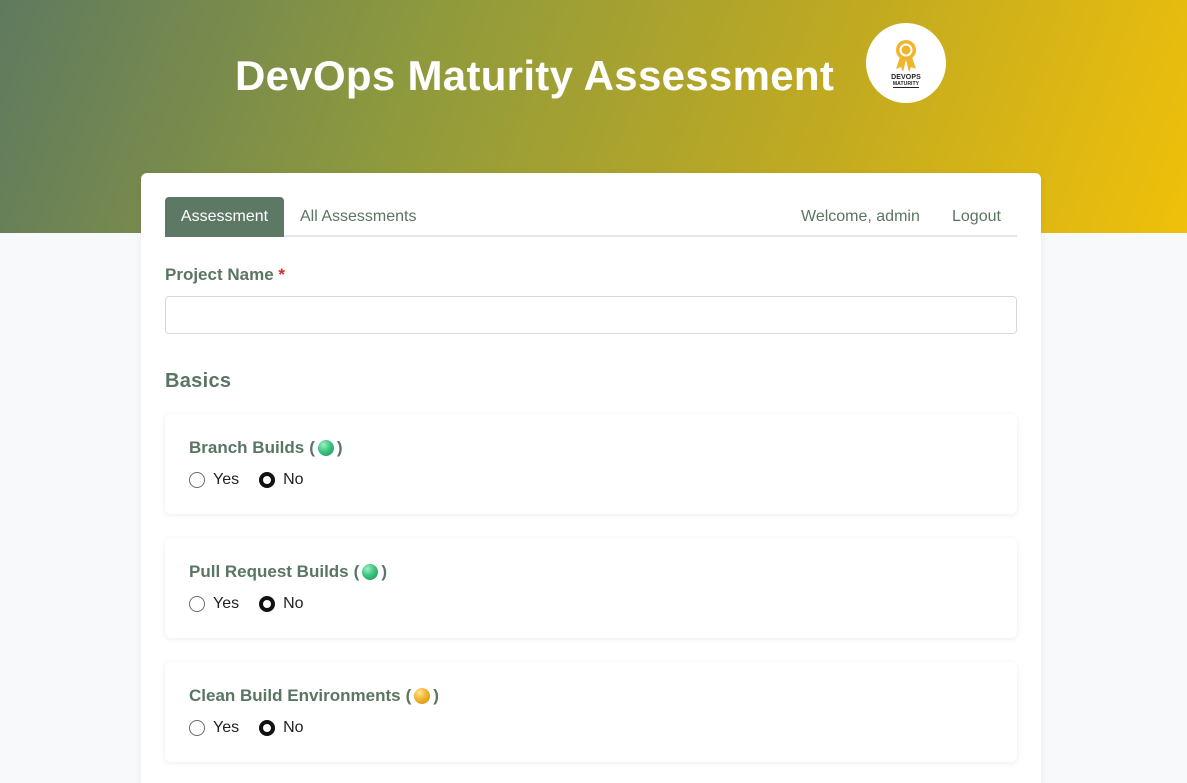 The height and width of the screenshot is (783, 1187). Describe the element at coordinates (591, 315) in the screenshot. I see `project-name-input` at that location.